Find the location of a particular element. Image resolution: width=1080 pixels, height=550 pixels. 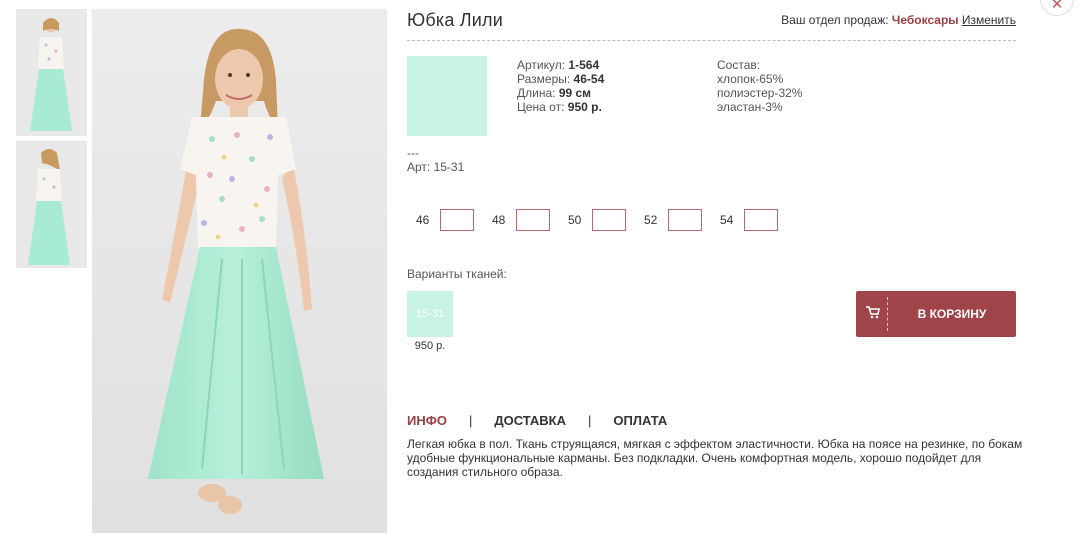

size-option: 52 is located at coordinates (673, 220).